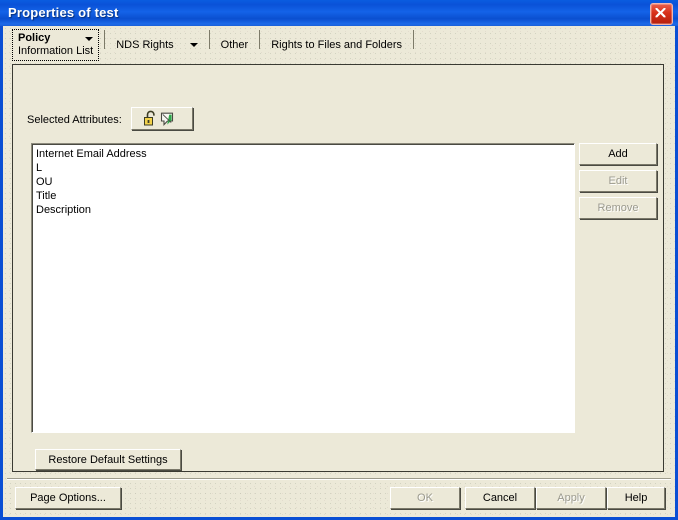  I want to click on footer-divider, so click(339, 479).